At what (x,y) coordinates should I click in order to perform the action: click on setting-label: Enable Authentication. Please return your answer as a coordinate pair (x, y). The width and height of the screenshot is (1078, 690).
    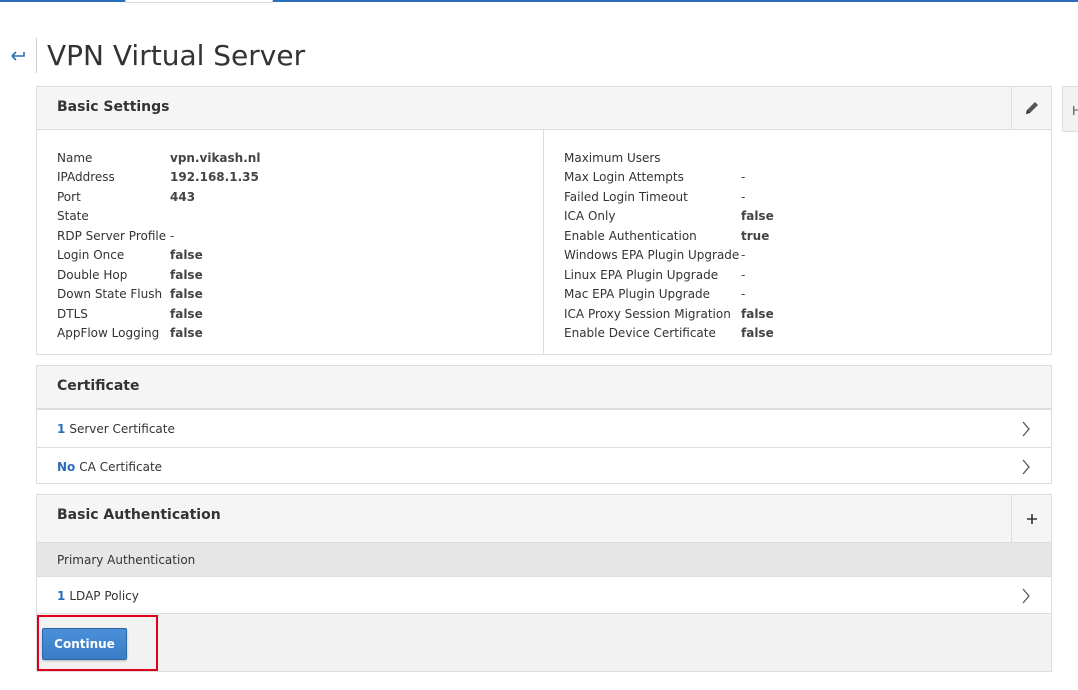
    Looking at the image, I should click on (630, 235).